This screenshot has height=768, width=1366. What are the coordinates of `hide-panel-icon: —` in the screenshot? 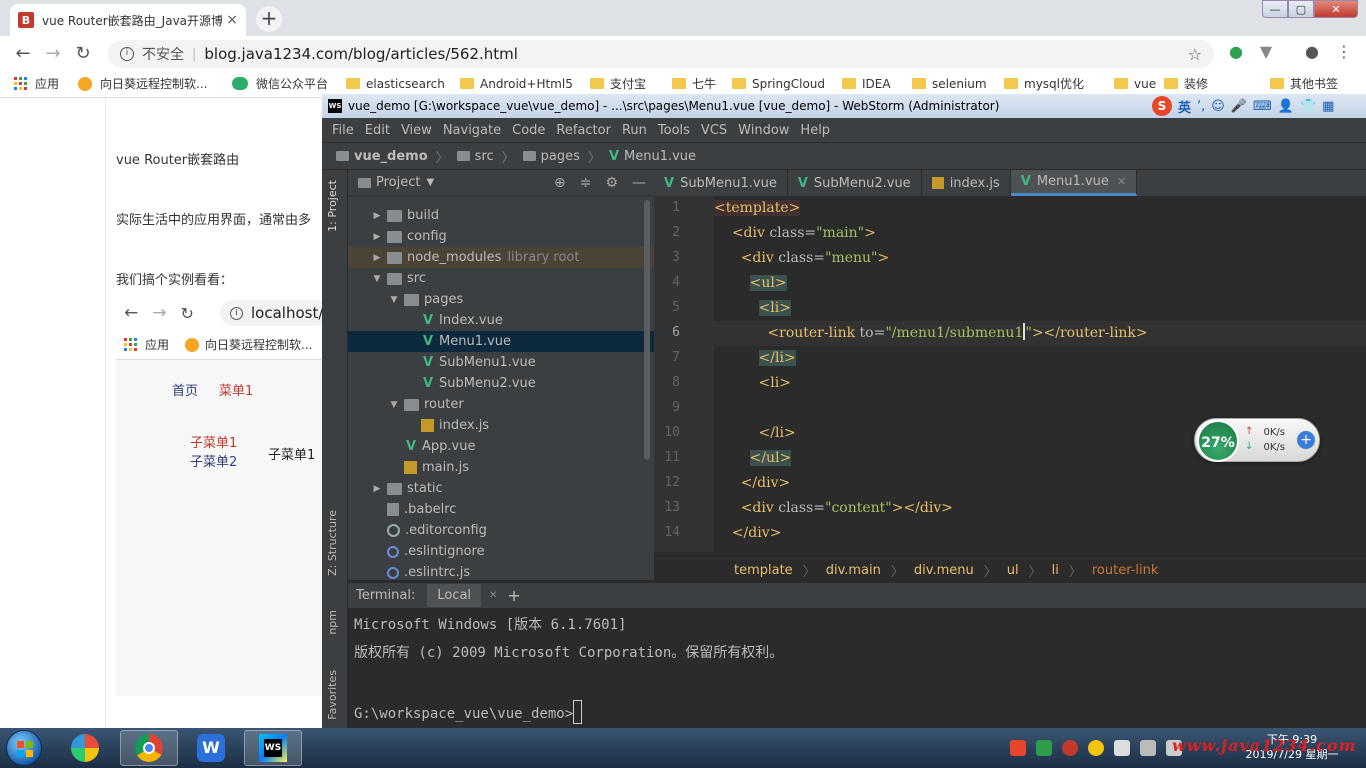 It's located at (639, 183).